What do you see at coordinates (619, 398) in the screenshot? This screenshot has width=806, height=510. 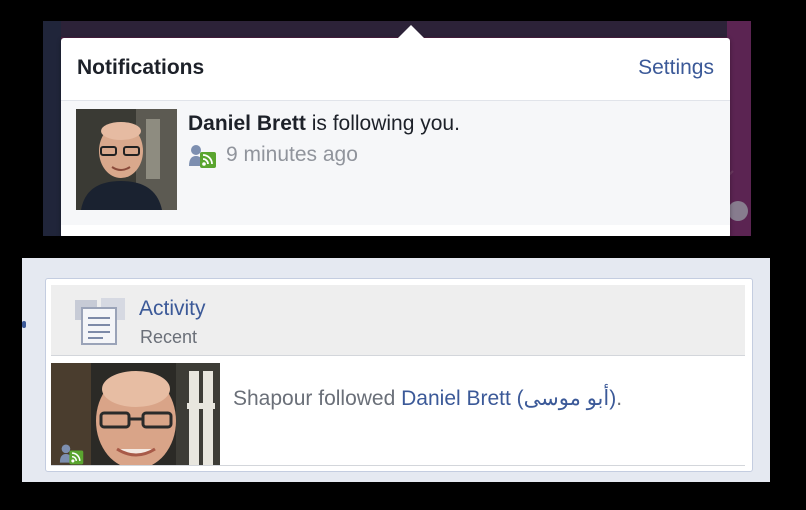 I see `activity-story-suffix: .` at bounding box center [619, 398].